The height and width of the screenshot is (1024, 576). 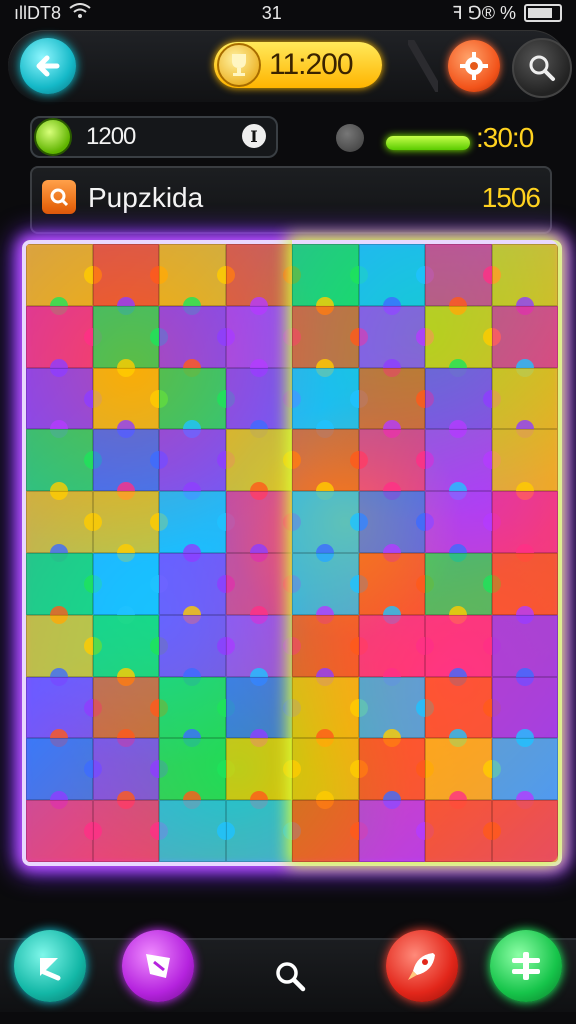 What do you see at coordinates (59, 197) in the screenshot?
I see `search-box-icon` at bounding box center [59, 197].